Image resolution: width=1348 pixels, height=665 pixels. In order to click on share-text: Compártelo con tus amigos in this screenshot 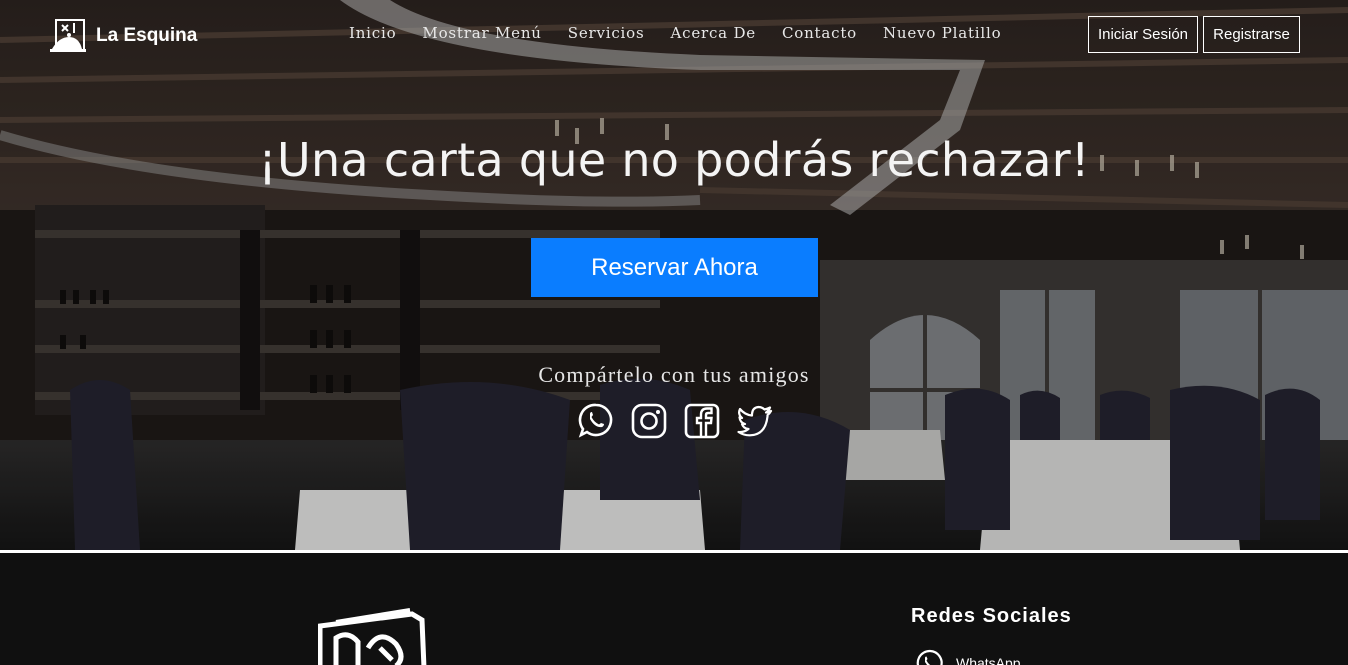, I will do `click(674, 374)`.